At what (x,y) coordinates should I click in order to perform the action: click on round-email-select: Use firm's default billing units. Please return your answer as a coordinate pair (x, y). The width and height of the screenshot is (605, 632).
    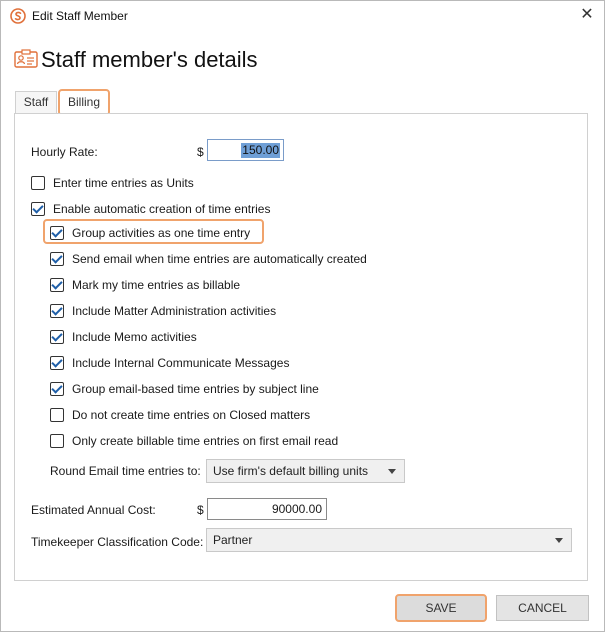
    Looking at the image, I should click on (305, 471).